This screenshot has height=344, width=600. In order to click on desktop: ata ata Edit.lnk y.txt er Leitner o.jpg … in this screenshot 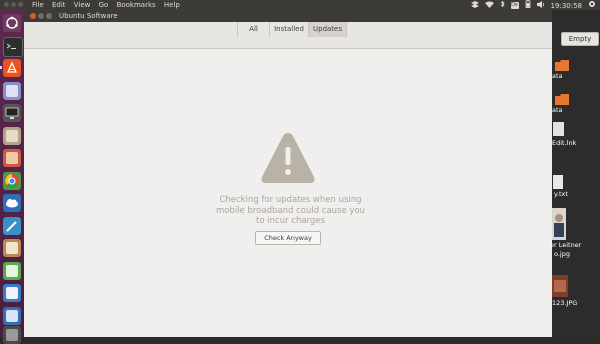, I will do `click(575, 173)`.